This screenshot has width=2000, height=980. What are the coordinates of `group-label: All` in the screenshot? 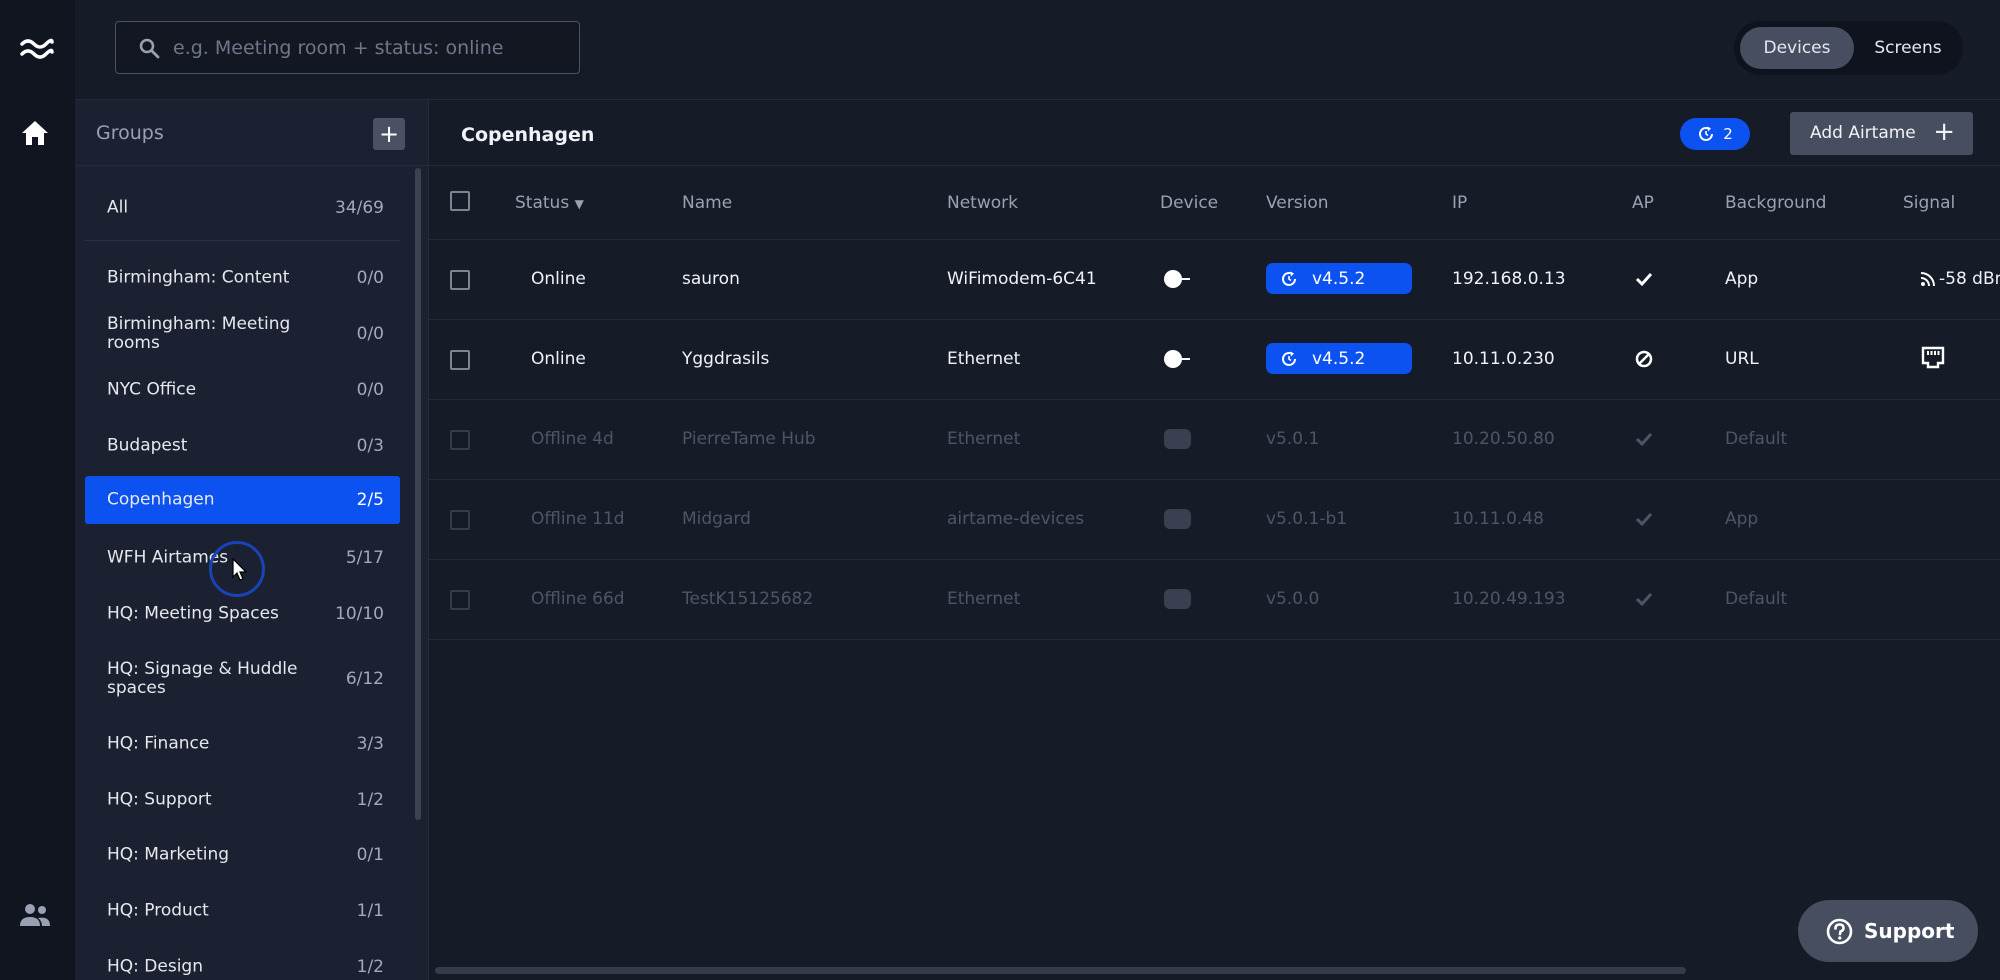 It's located at (118, 207).